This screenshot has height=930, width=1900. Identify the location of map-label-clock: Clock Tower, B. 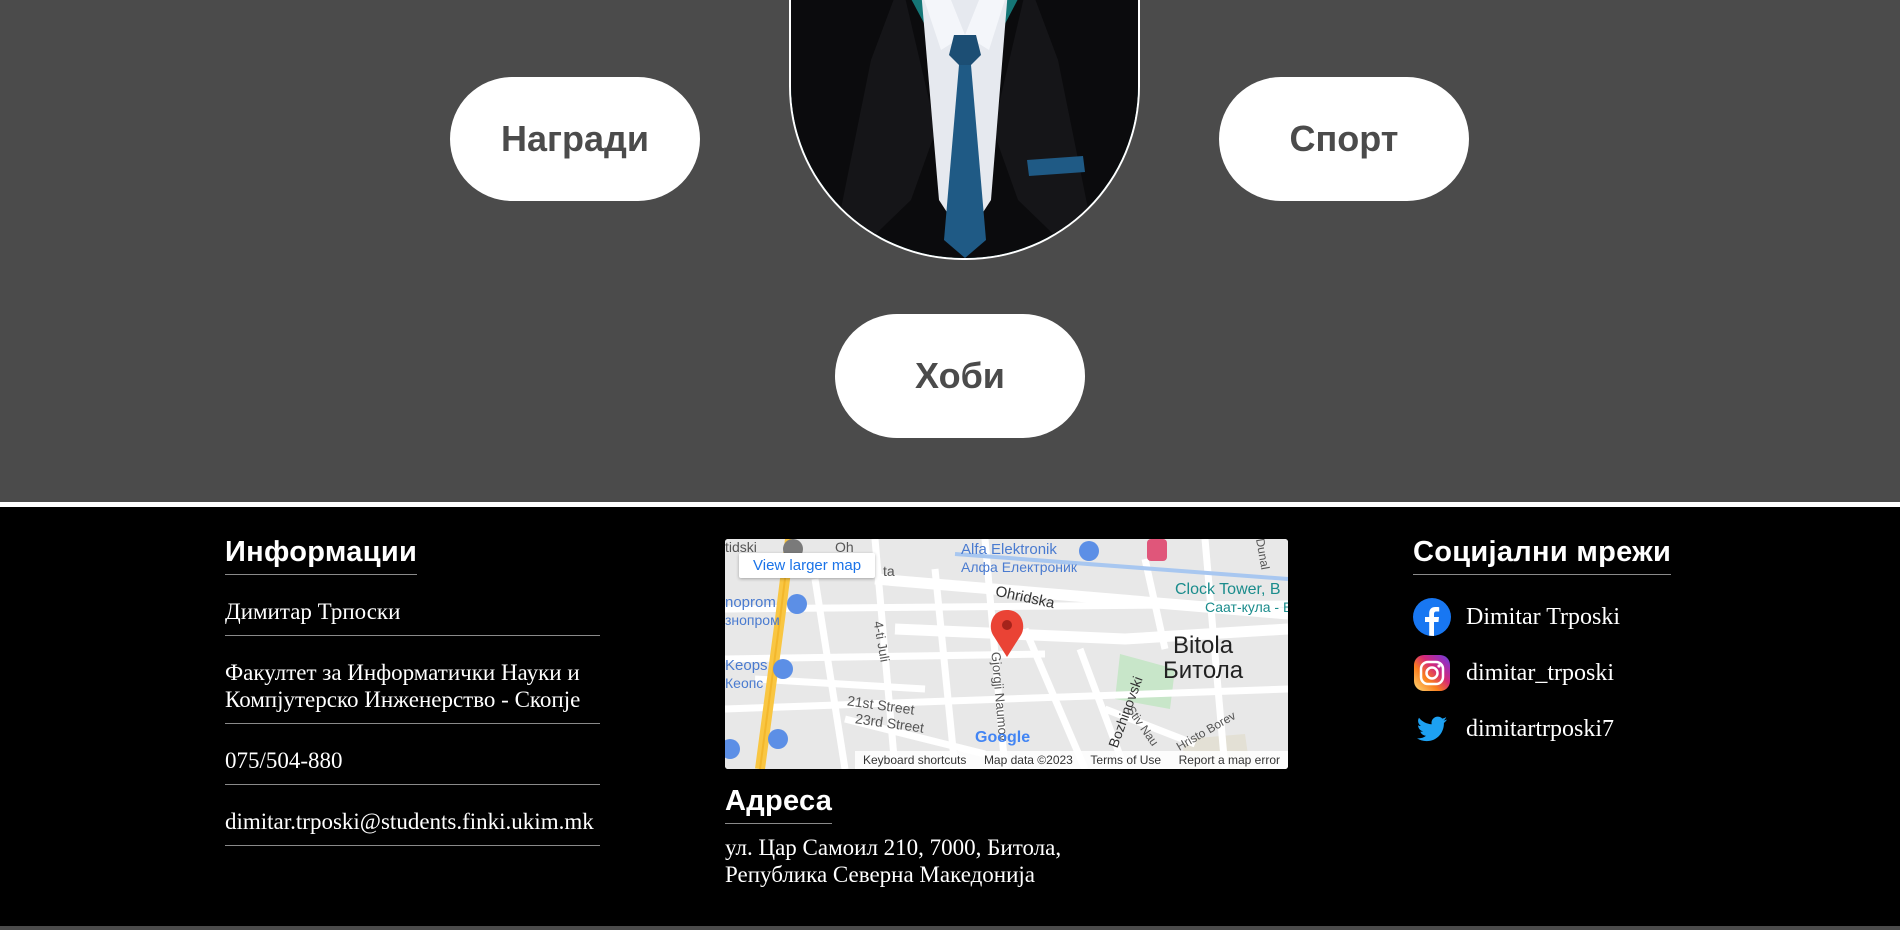
(1228, 589).